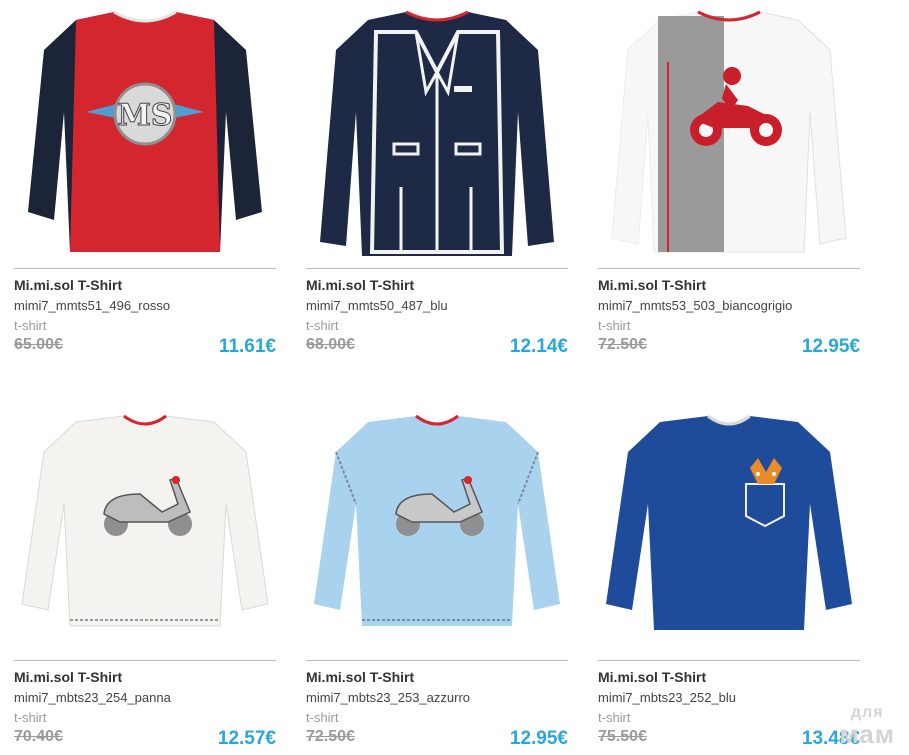 This screenshot has width=909, height=755. Describe the element at coordinates (330, 344) in the screenshot. I see `old-price: 68.00€` at that location.